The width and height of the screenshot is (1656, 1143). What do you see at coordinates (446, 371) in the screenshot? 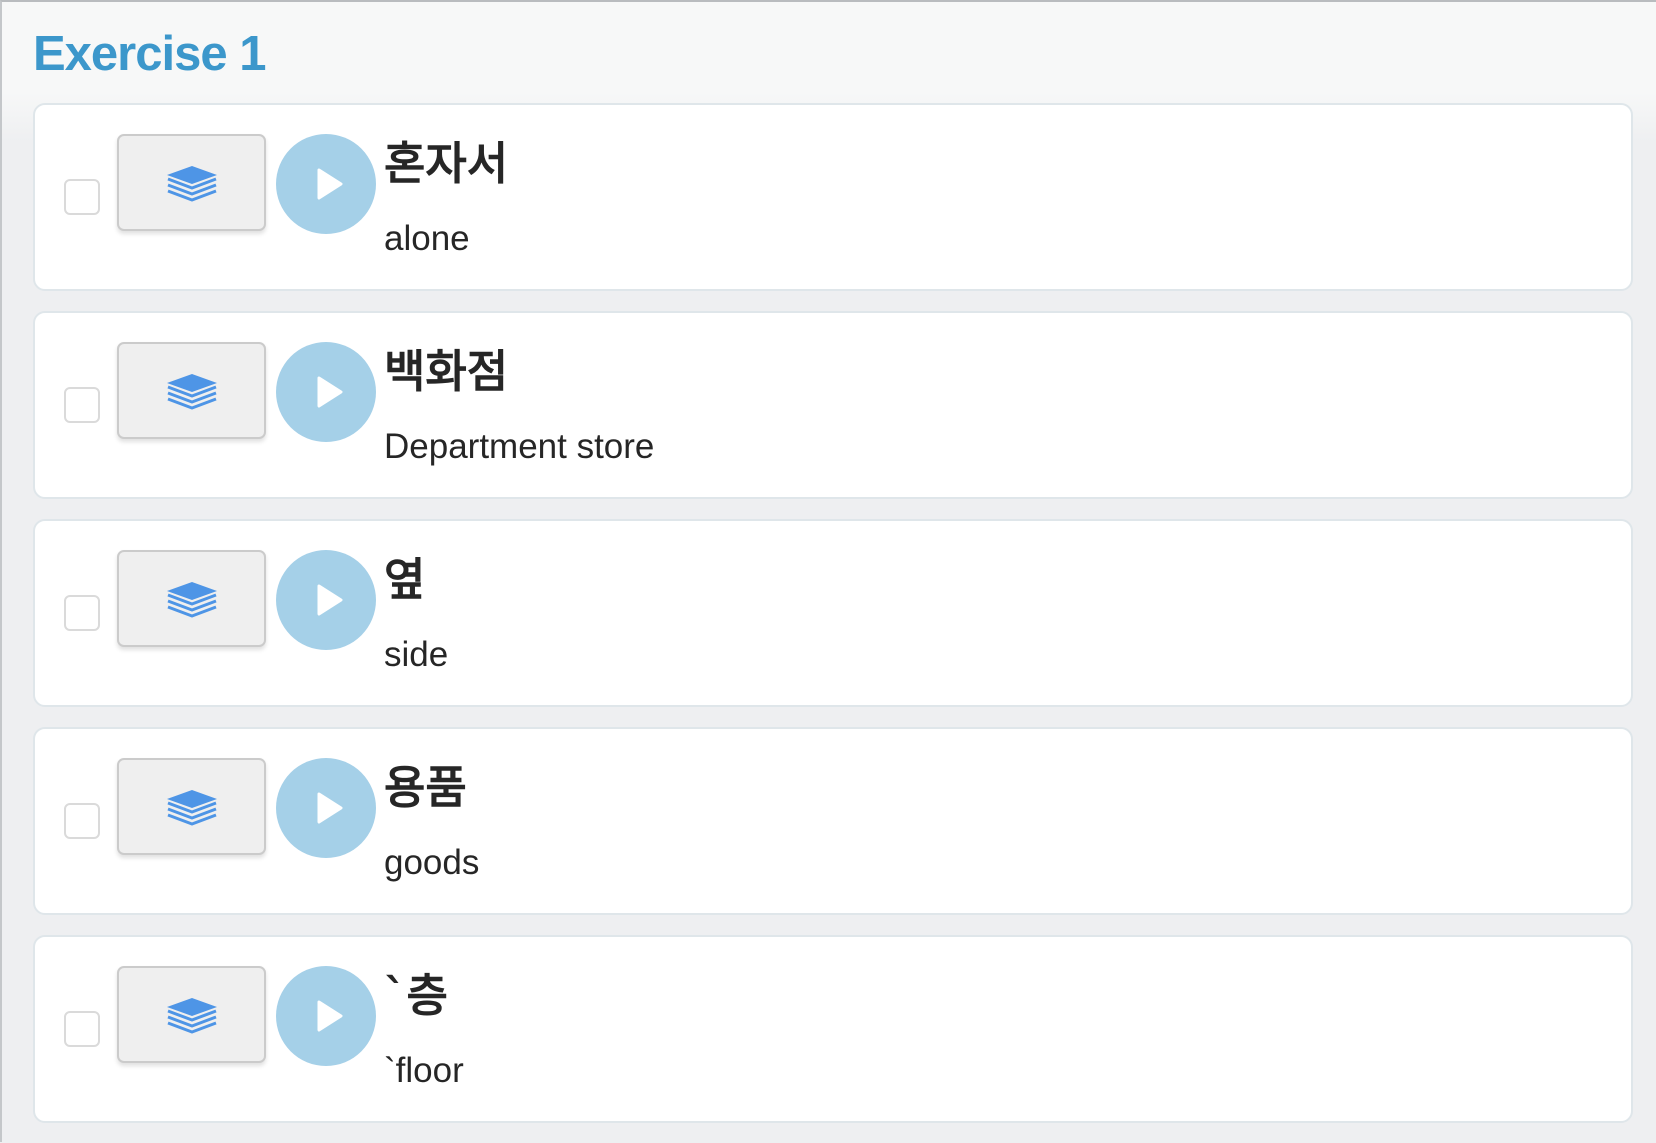
I see `korean-word: 백화점` at bounding box center [446, 371].